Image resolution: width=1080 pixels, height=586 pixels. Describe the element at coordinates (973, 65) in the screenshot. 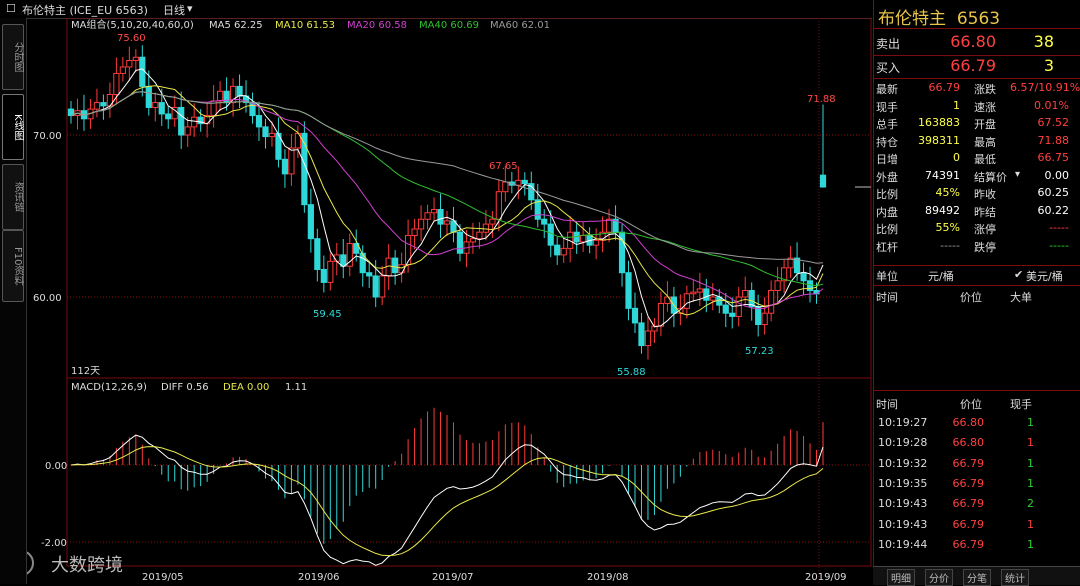

I see `buy-price: 66.79` at that location.